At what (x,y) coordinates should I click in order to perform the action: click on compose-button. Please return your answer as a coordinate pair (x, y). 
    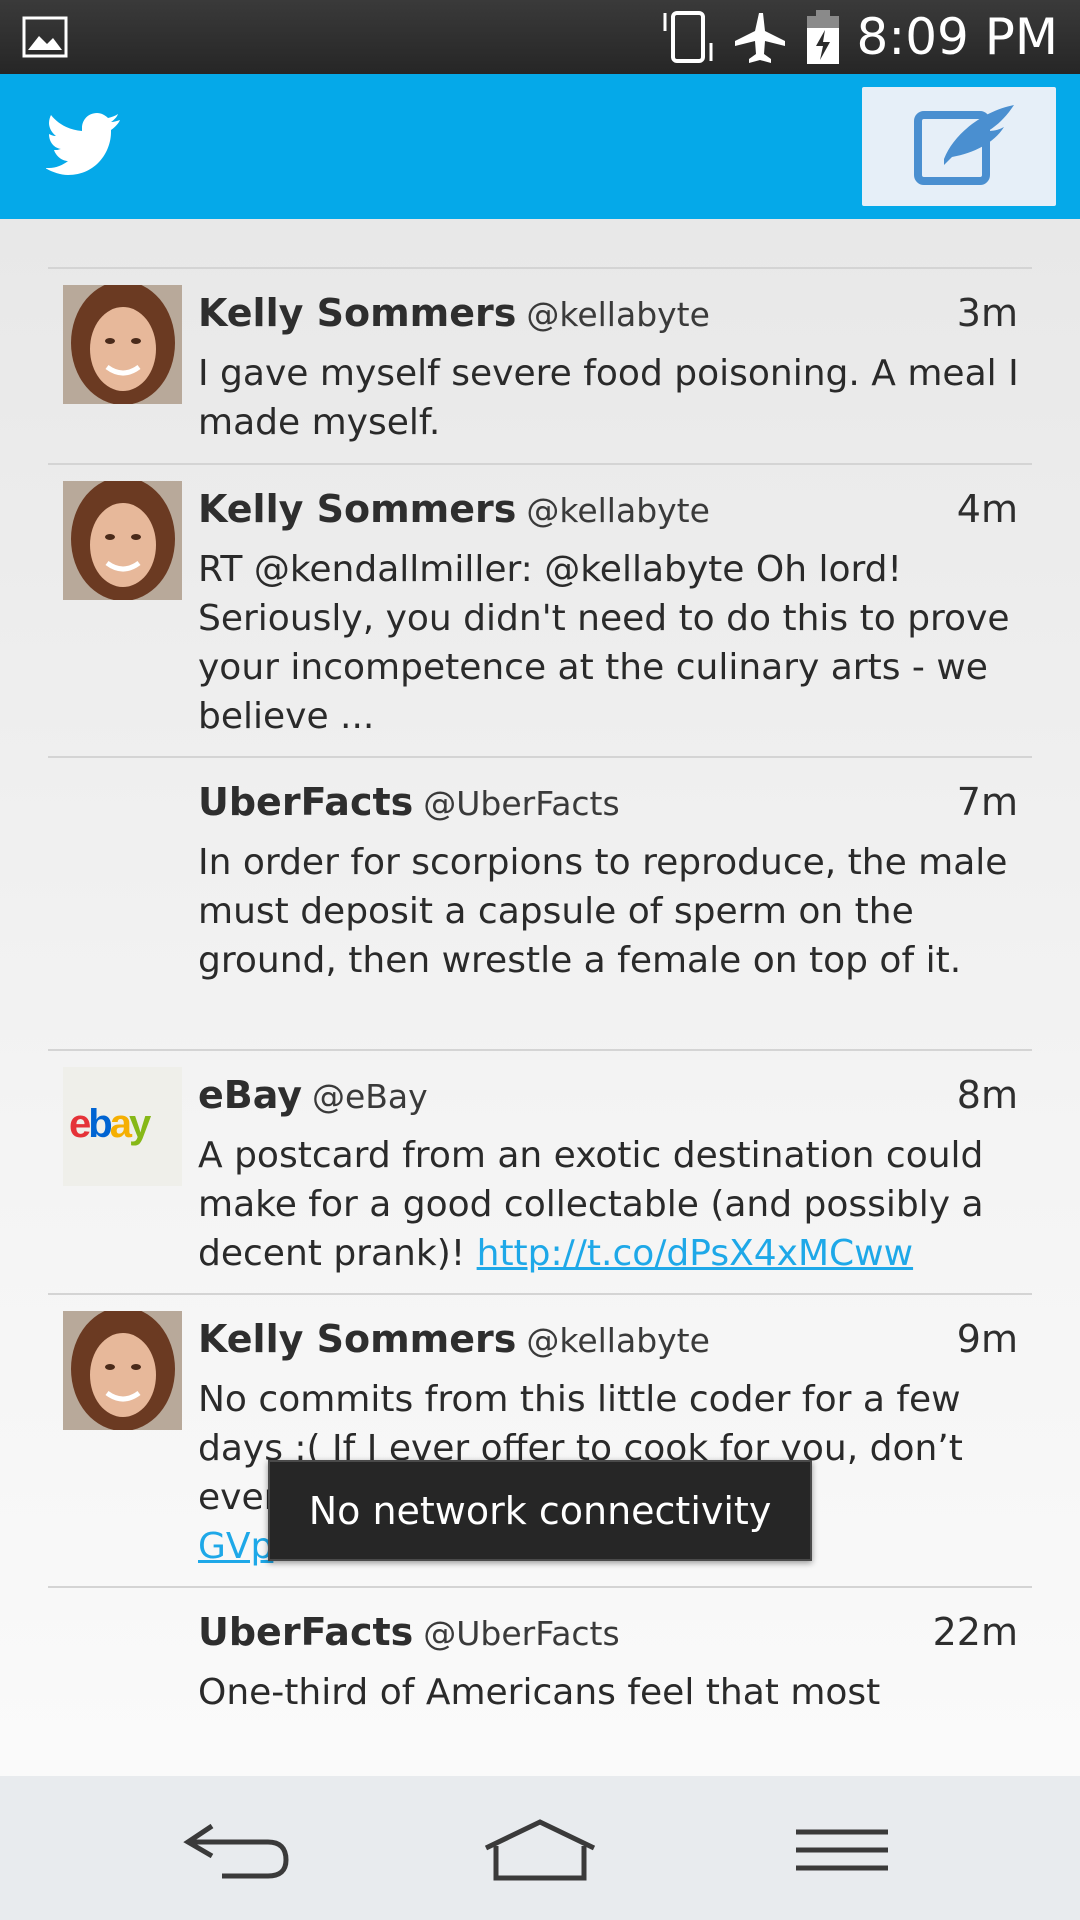
    Looking at the image, I should click on (959, 146).